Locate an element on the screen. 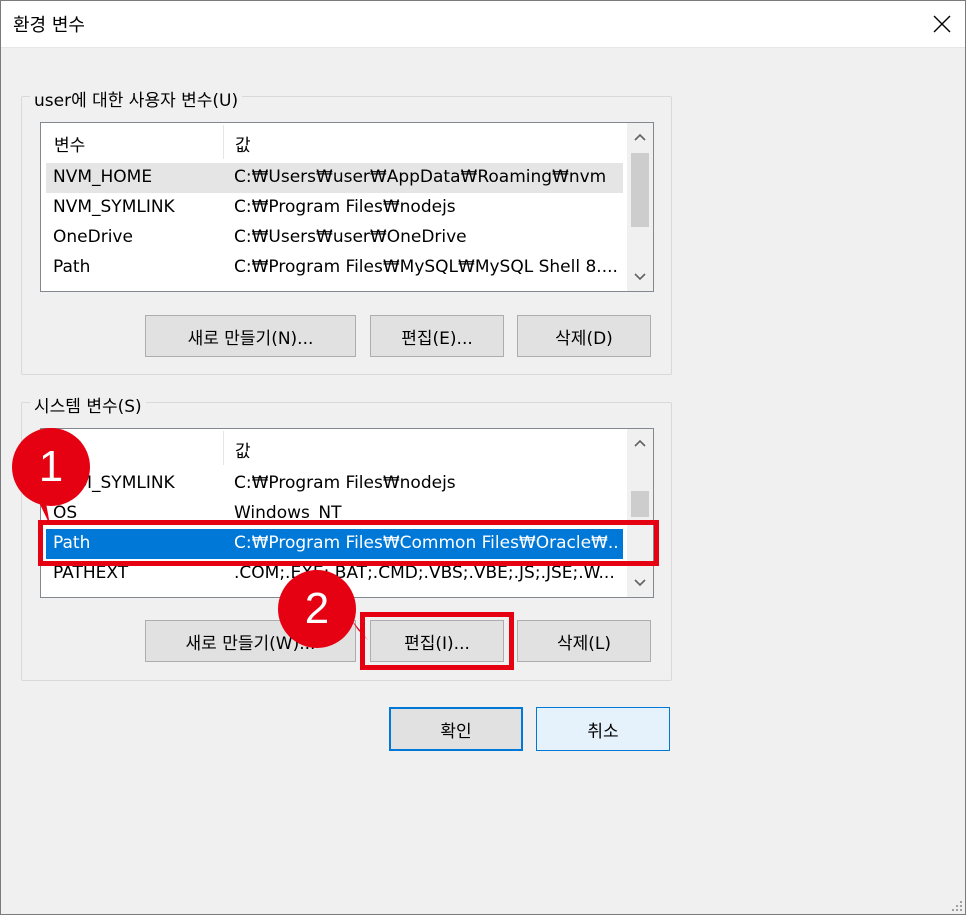 Image resolution: width=966 pixels, height=915 pixels. resize-grip-icon is located at coordinates (956, 905).